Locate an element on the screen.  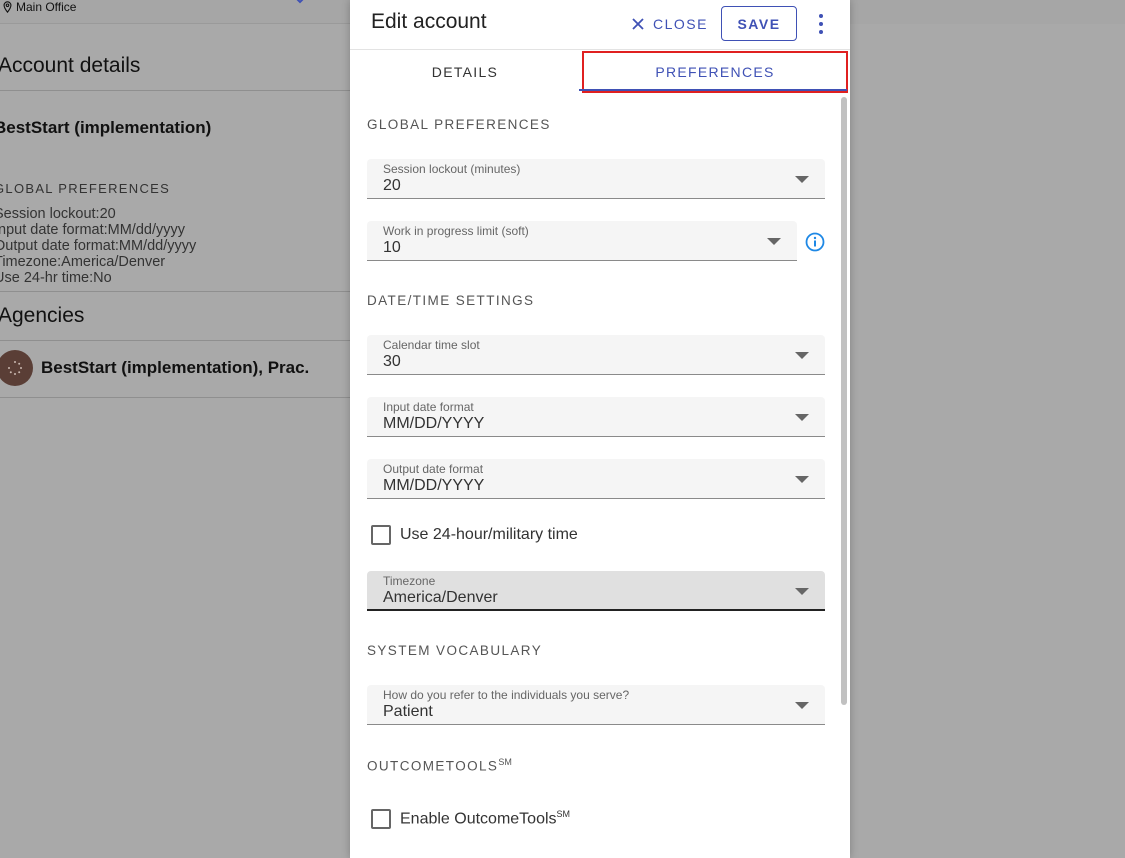
pref-line: Use 24-hr time:No is located at coordinates (56, 278).